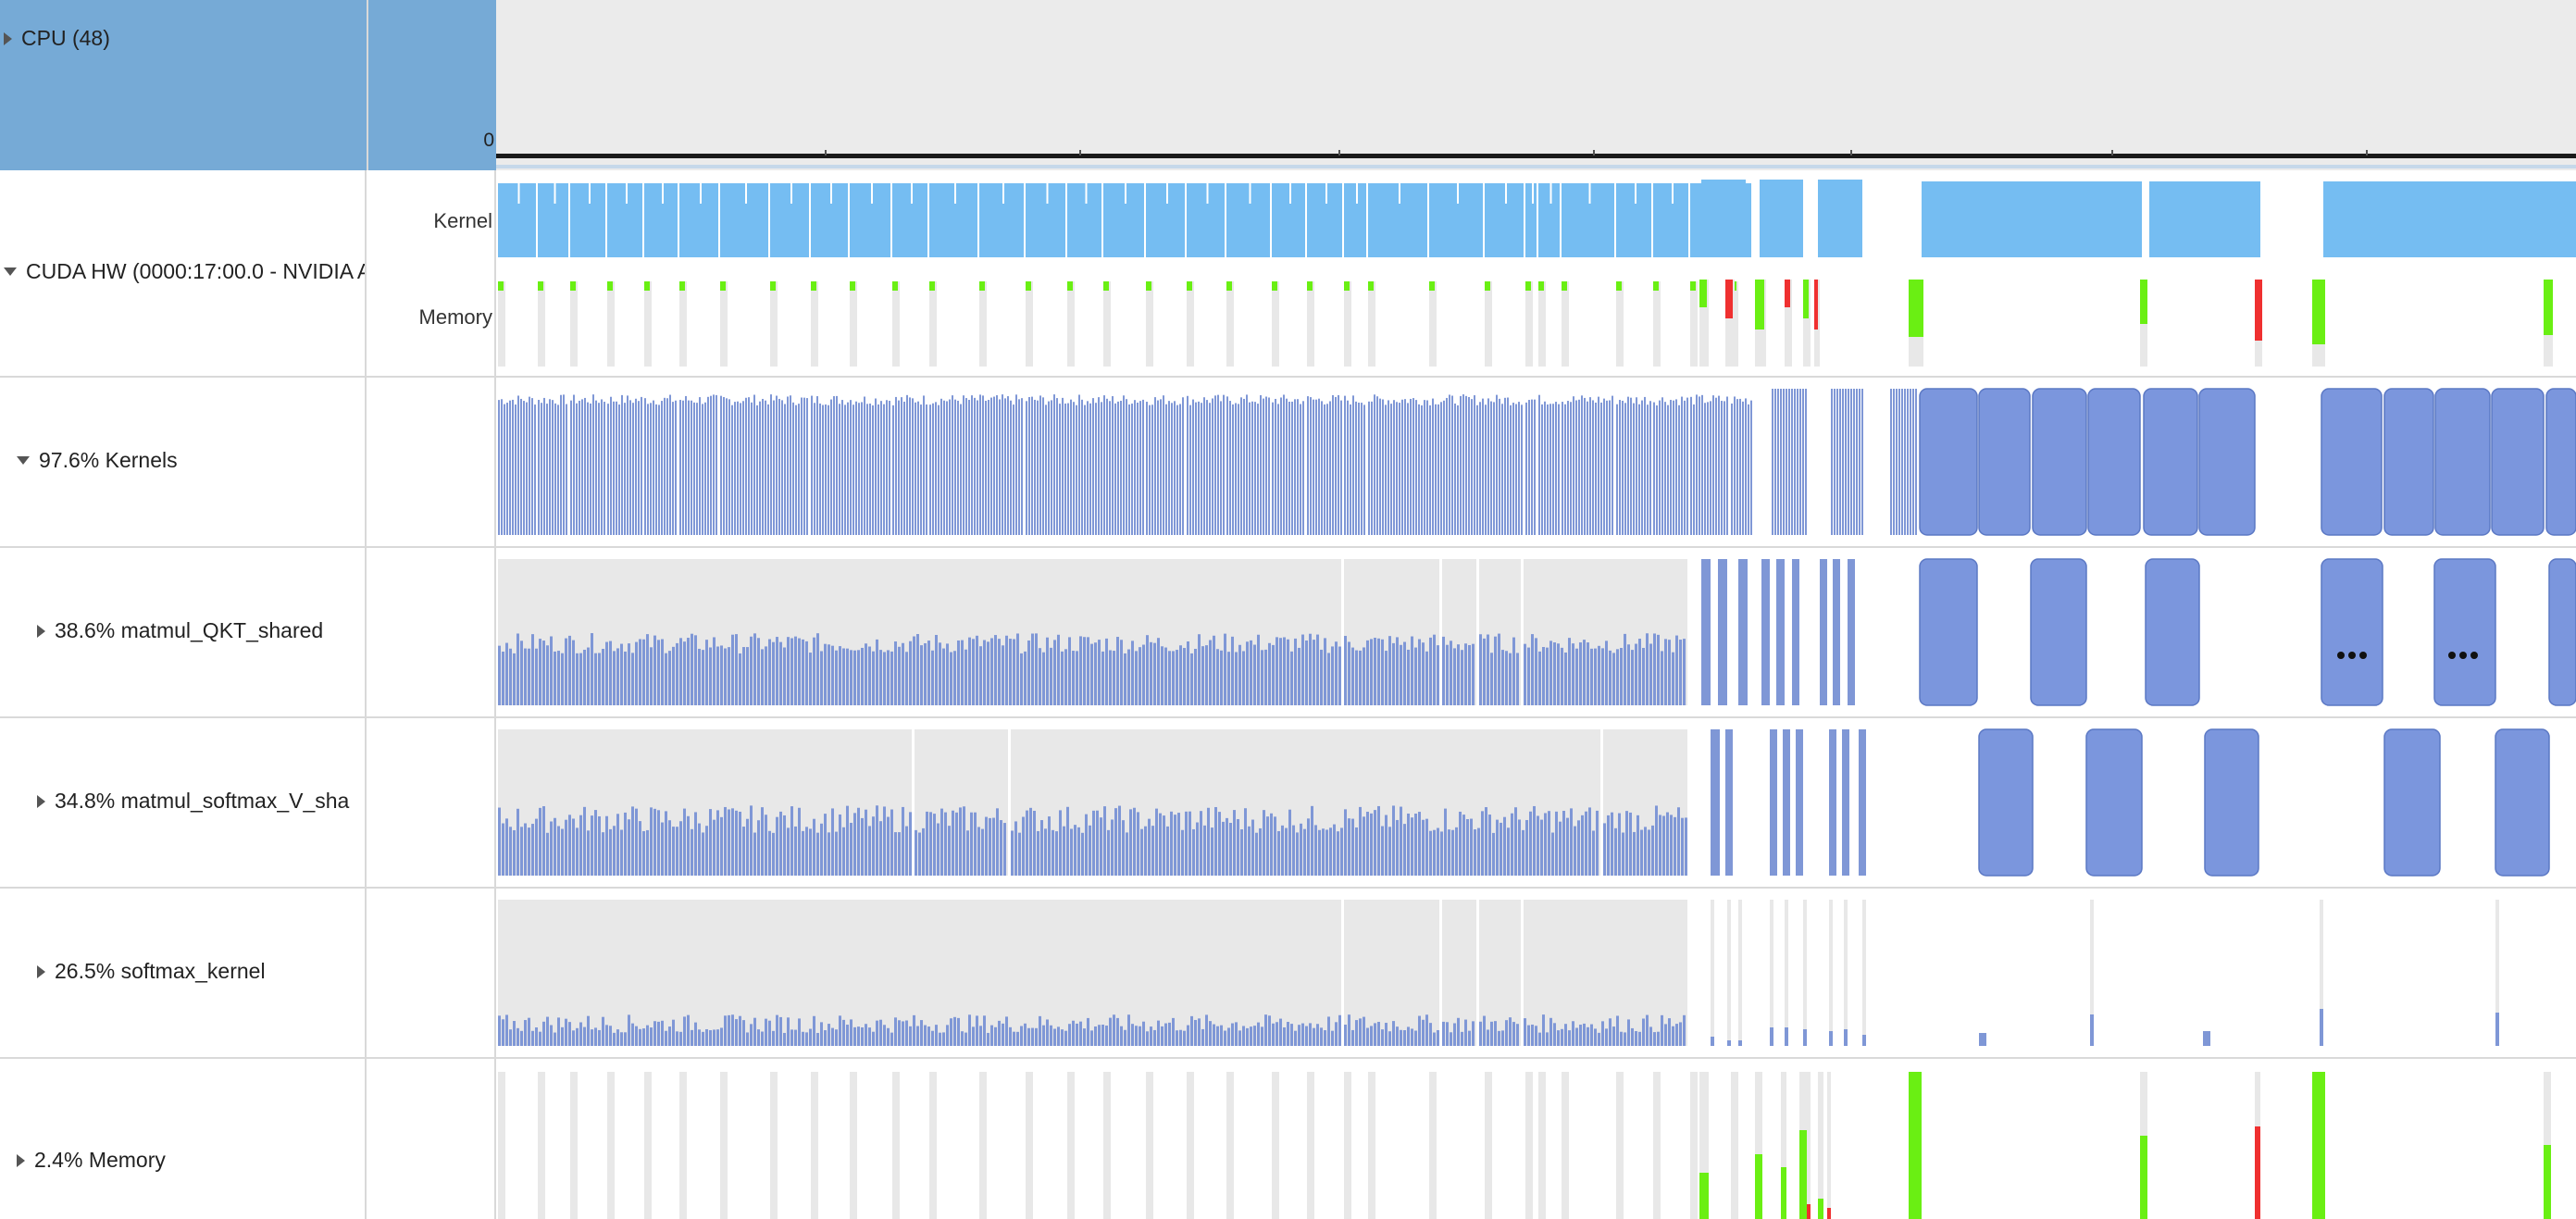 This screenshot has height=1219, width=2576. What do you see at coordinates (183, 632) in the screenshot?
I see `matmul-qkt-header: 38.6% matmul_QKT_shared` at bounding box center [183, 632].